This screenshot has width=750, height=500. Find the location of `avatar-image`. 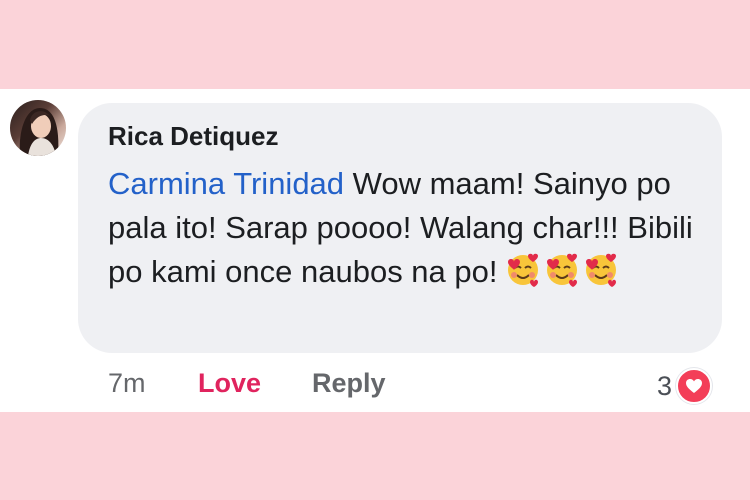

avatar-image is located at coordinates (39, 132).